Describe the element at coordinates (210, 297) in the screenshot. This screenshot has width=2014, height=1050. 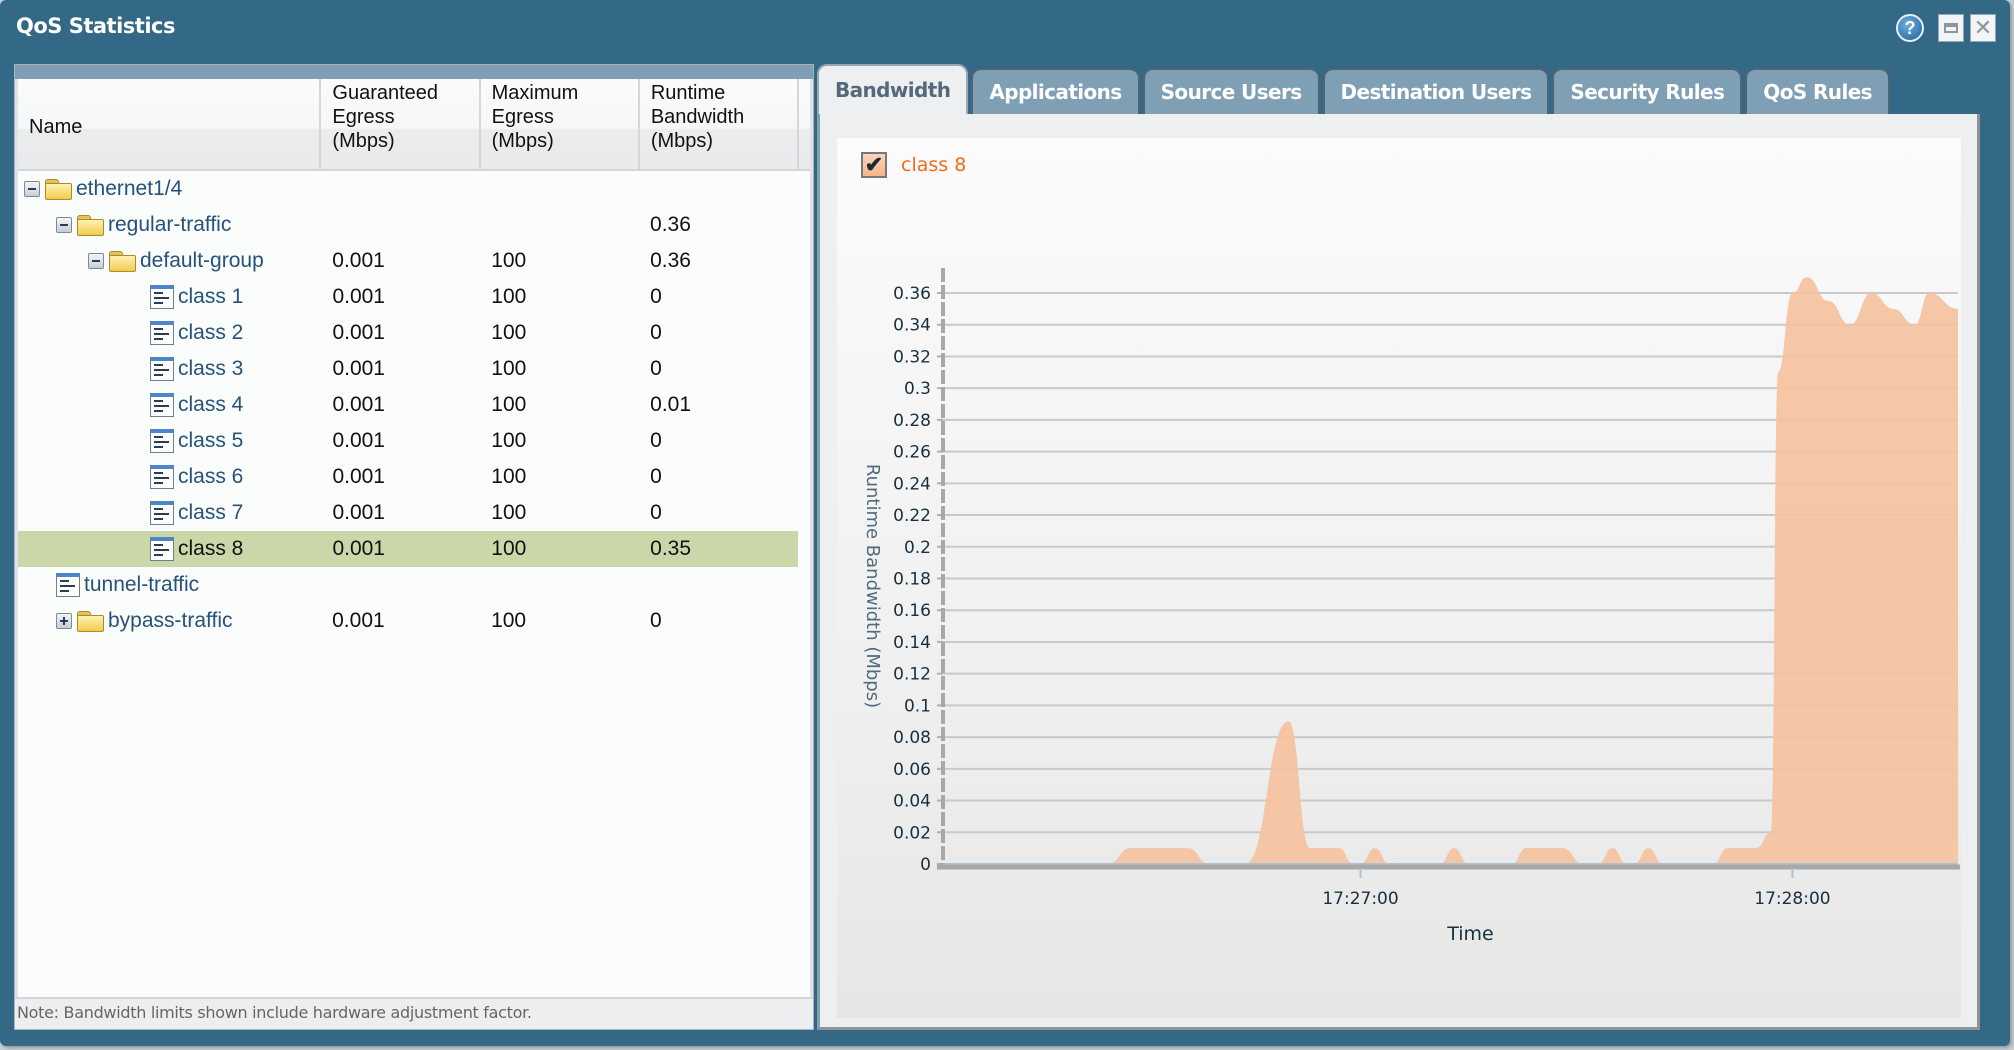
I see `row-name: class 1` at that location.